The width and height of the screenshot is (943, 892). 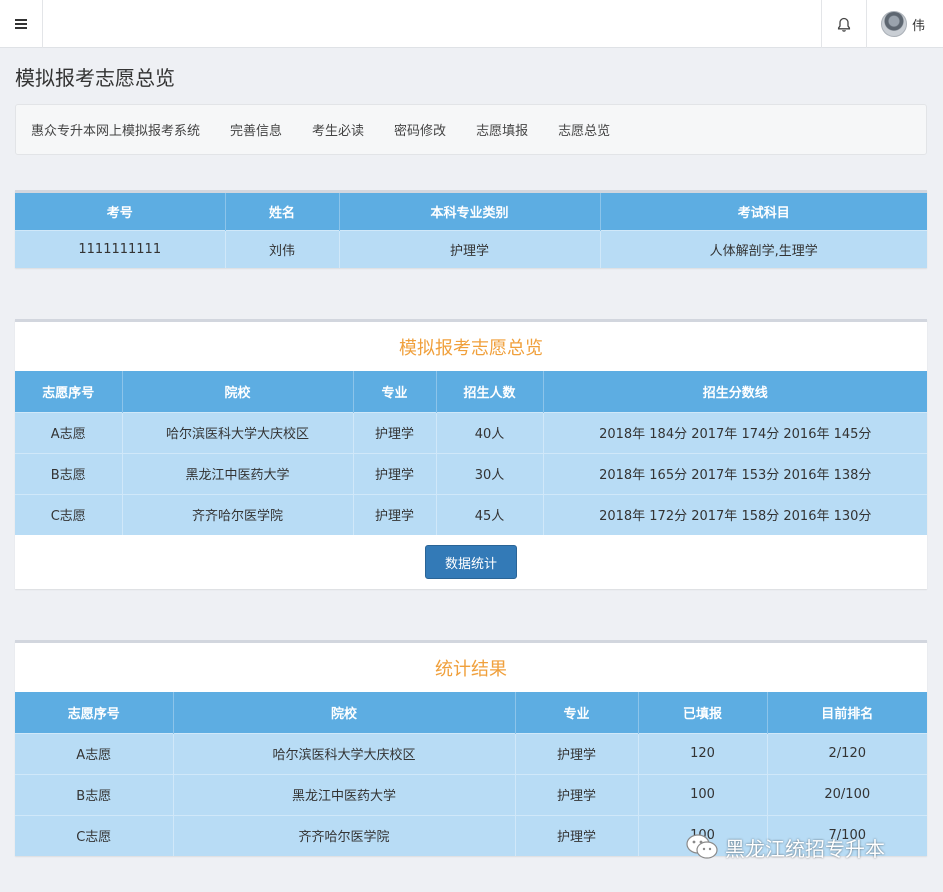 What do you see at coordinates (420, 129) in the screenshot?
I see `nav-item-change-password: 密码修改` at bounding box center [420, 129].